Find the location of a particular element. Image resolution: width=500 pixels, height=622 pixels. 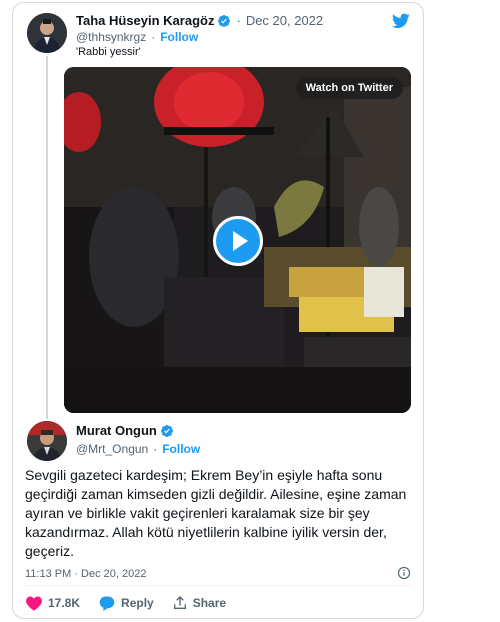

handle-row: @Mrt_Ongun · Follow is located at coordinates (138, 449).